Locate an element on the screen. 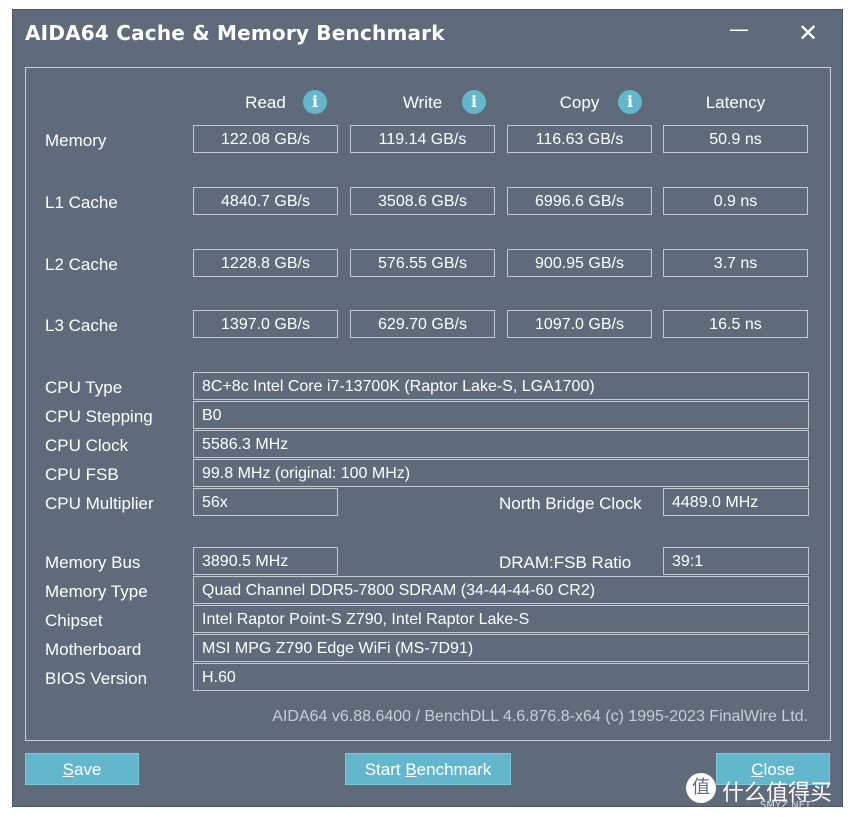 This screenshot has width=855, height=817. memory-copy-value: 116.63 GB/s is located at coordinates (579, 139).